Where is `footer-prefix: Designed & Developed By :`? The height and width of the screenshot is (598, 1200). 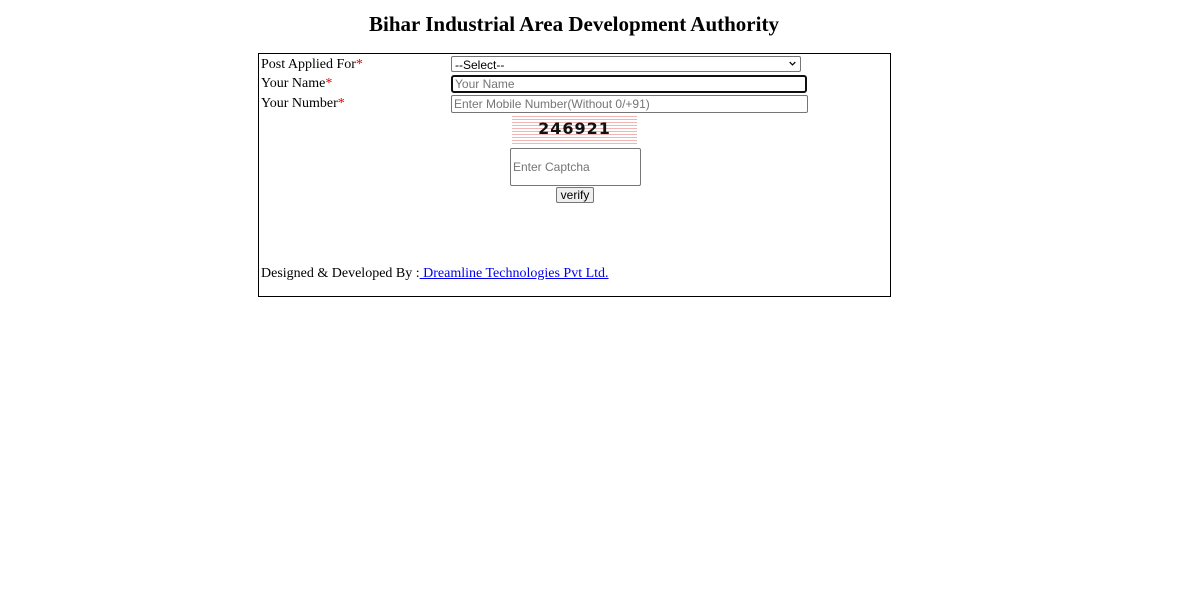 footer-prefix: Designed & Developed By : is located at coordinates (340, 273).